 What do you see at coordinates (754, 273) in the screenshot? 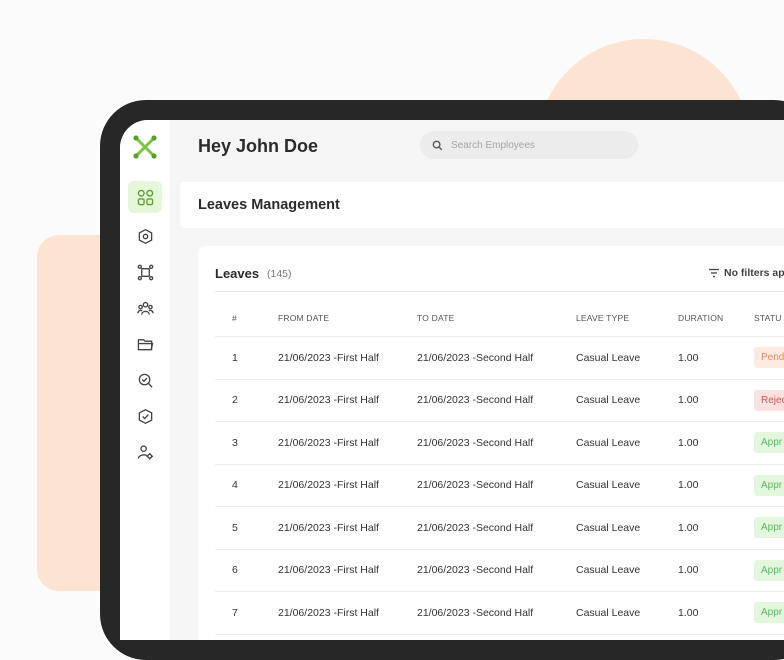
I see `filter-label: No filters ap` at bounding box center [754, 273].